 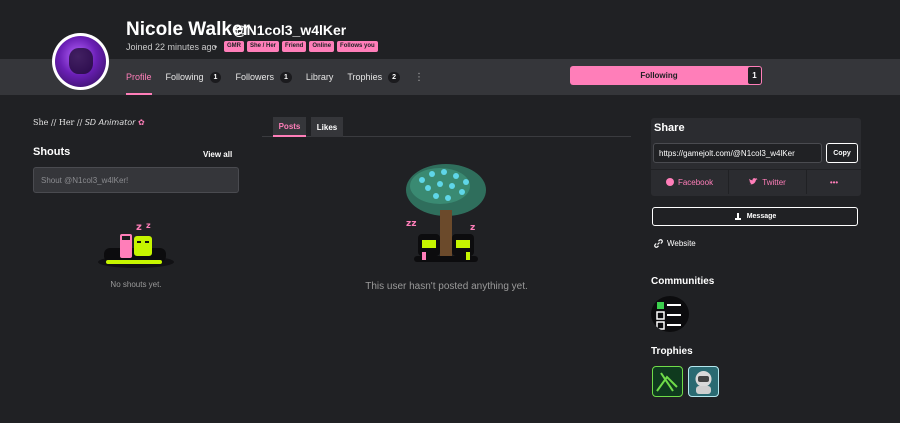 I want to click on copy-button: Copy, so click(x=842, y=153).